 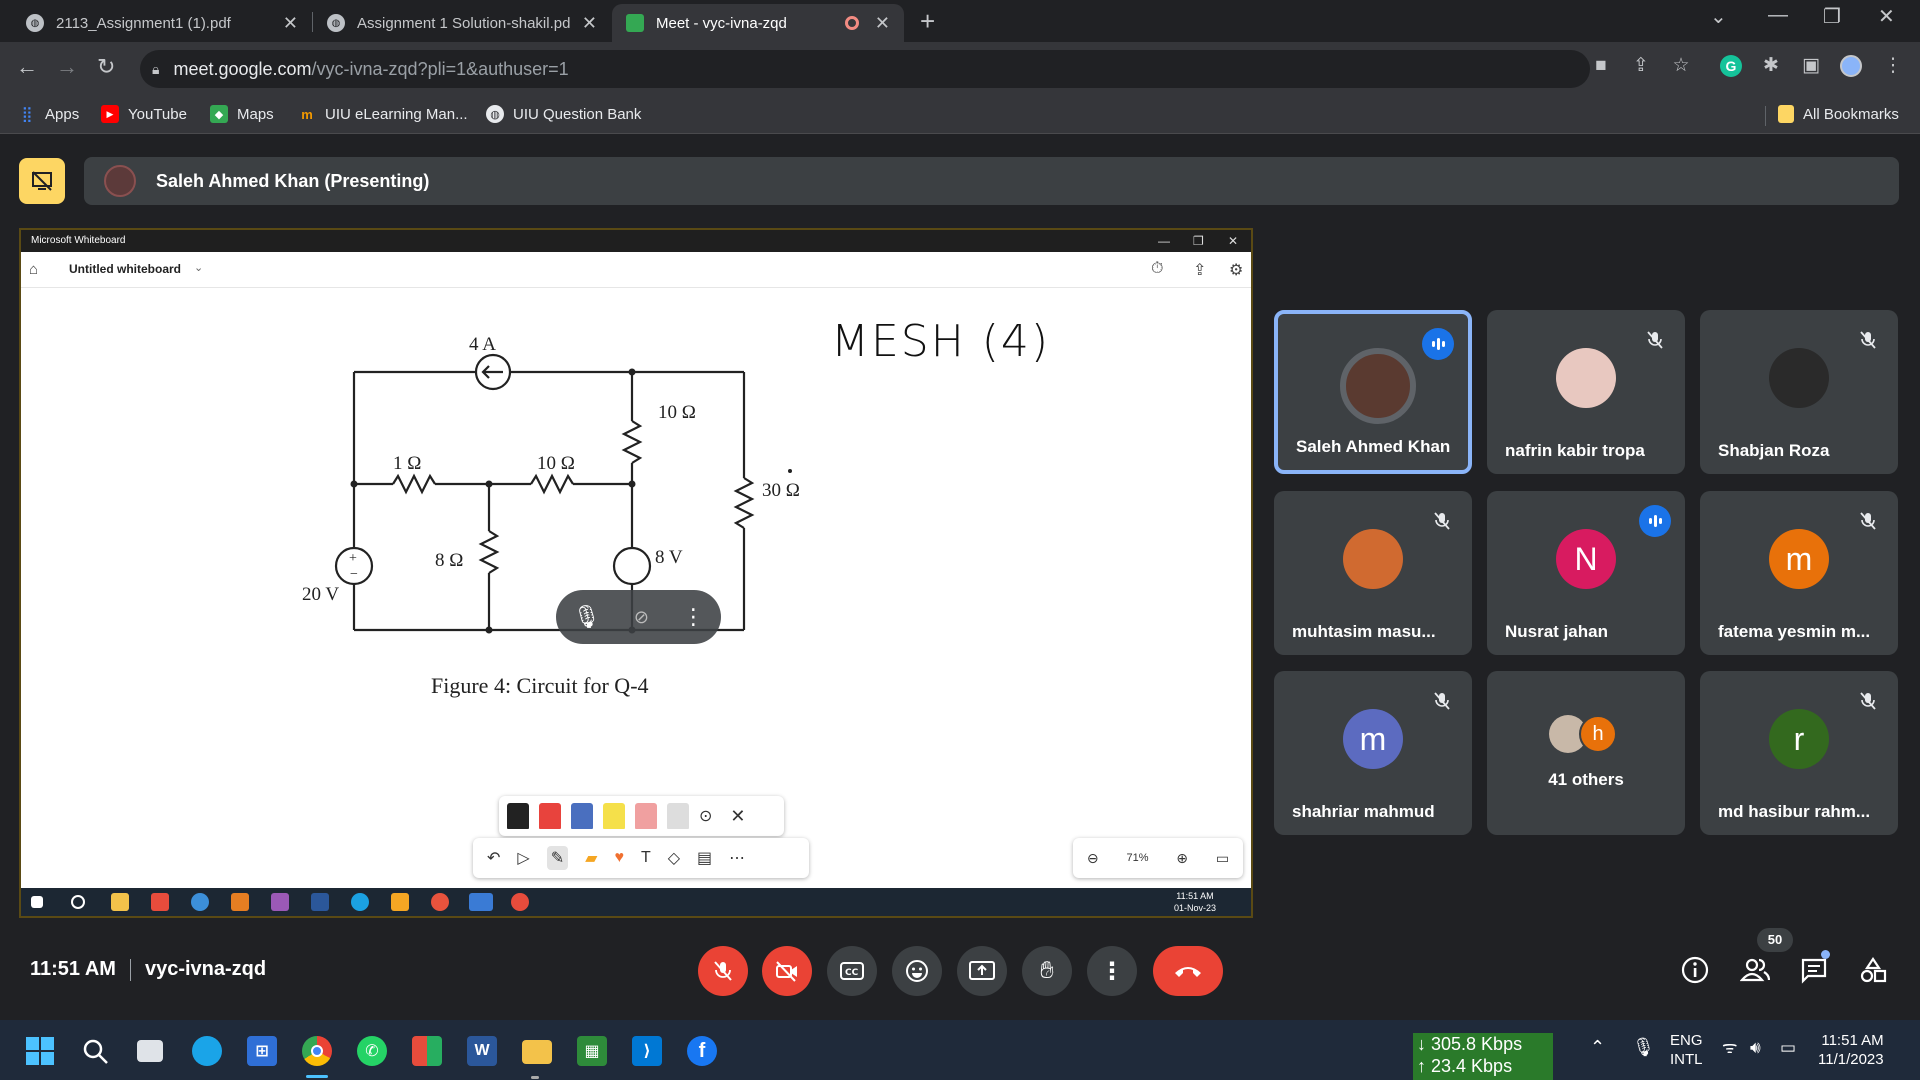 I want to click on word-icon: W, so click(x=482, y=1051).